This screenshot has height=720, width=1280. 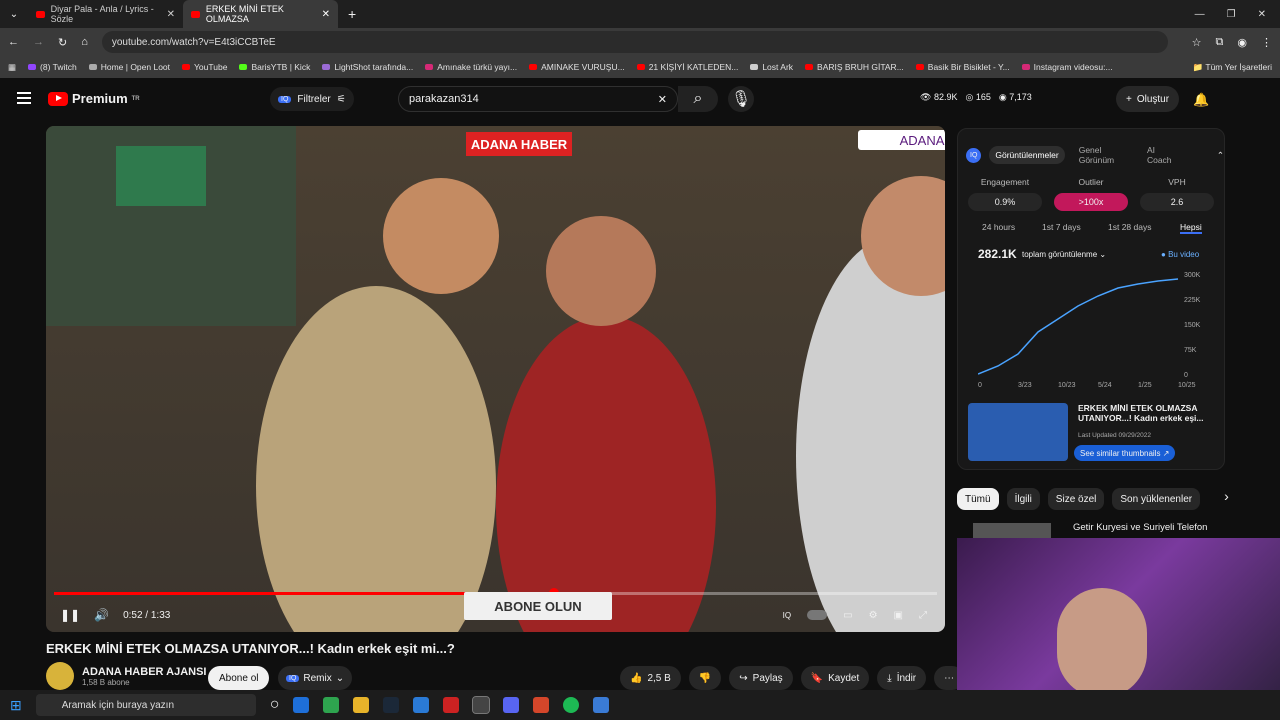 I want to click on menu-icon, so click(x=24, y=98).